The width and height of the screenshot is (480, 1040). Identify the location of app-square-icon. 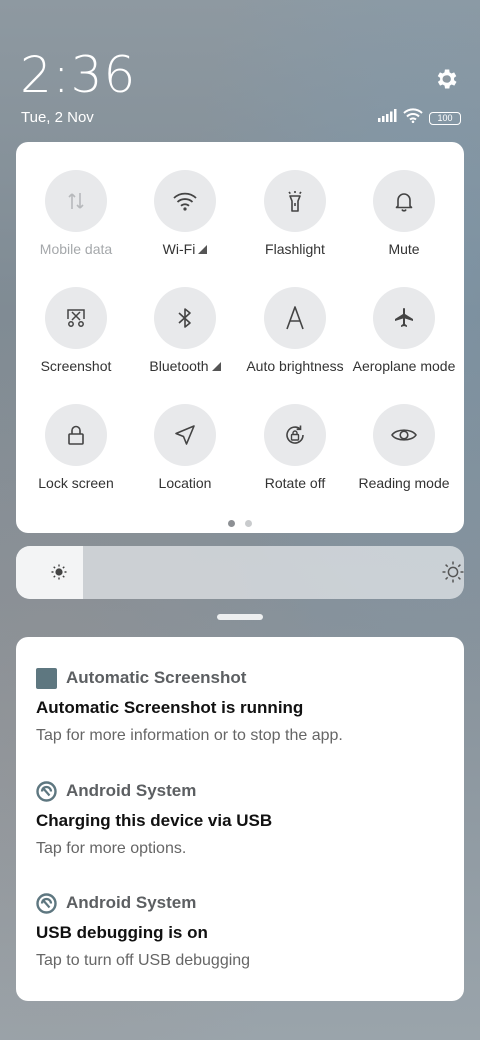
(46, 678).